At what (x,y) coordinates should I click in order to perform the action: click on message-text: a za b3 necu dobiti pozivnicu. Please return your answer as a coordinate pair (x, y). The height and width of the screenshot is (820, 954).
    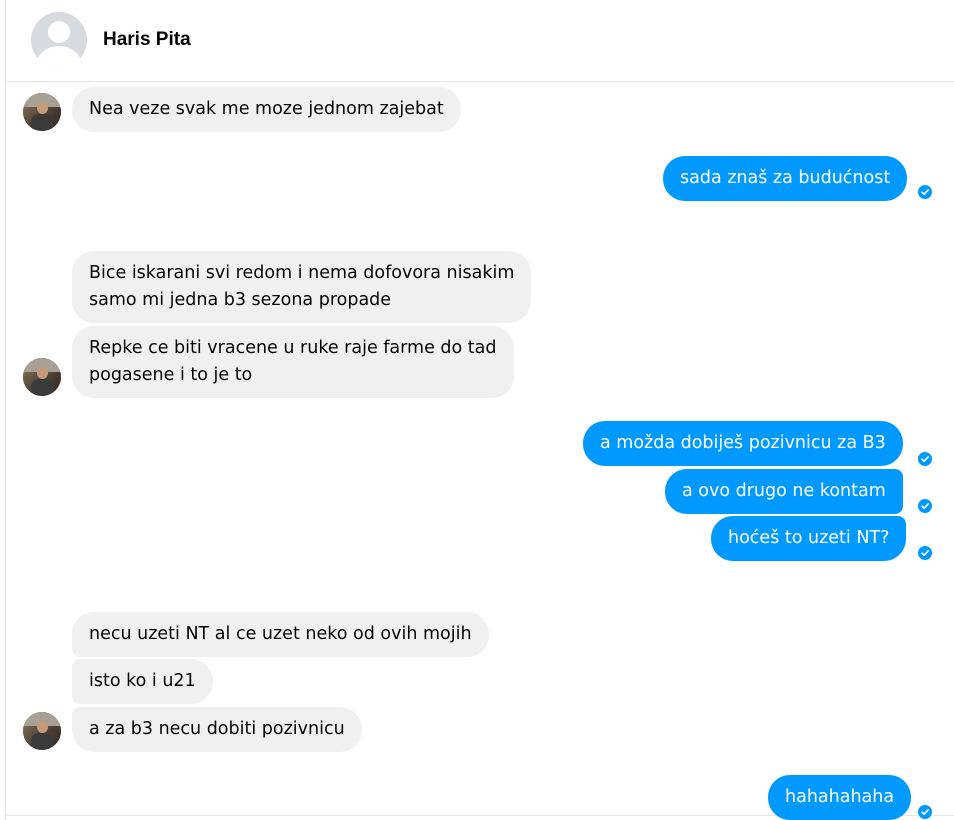
    Looking at the image, I should click on (217, 729).